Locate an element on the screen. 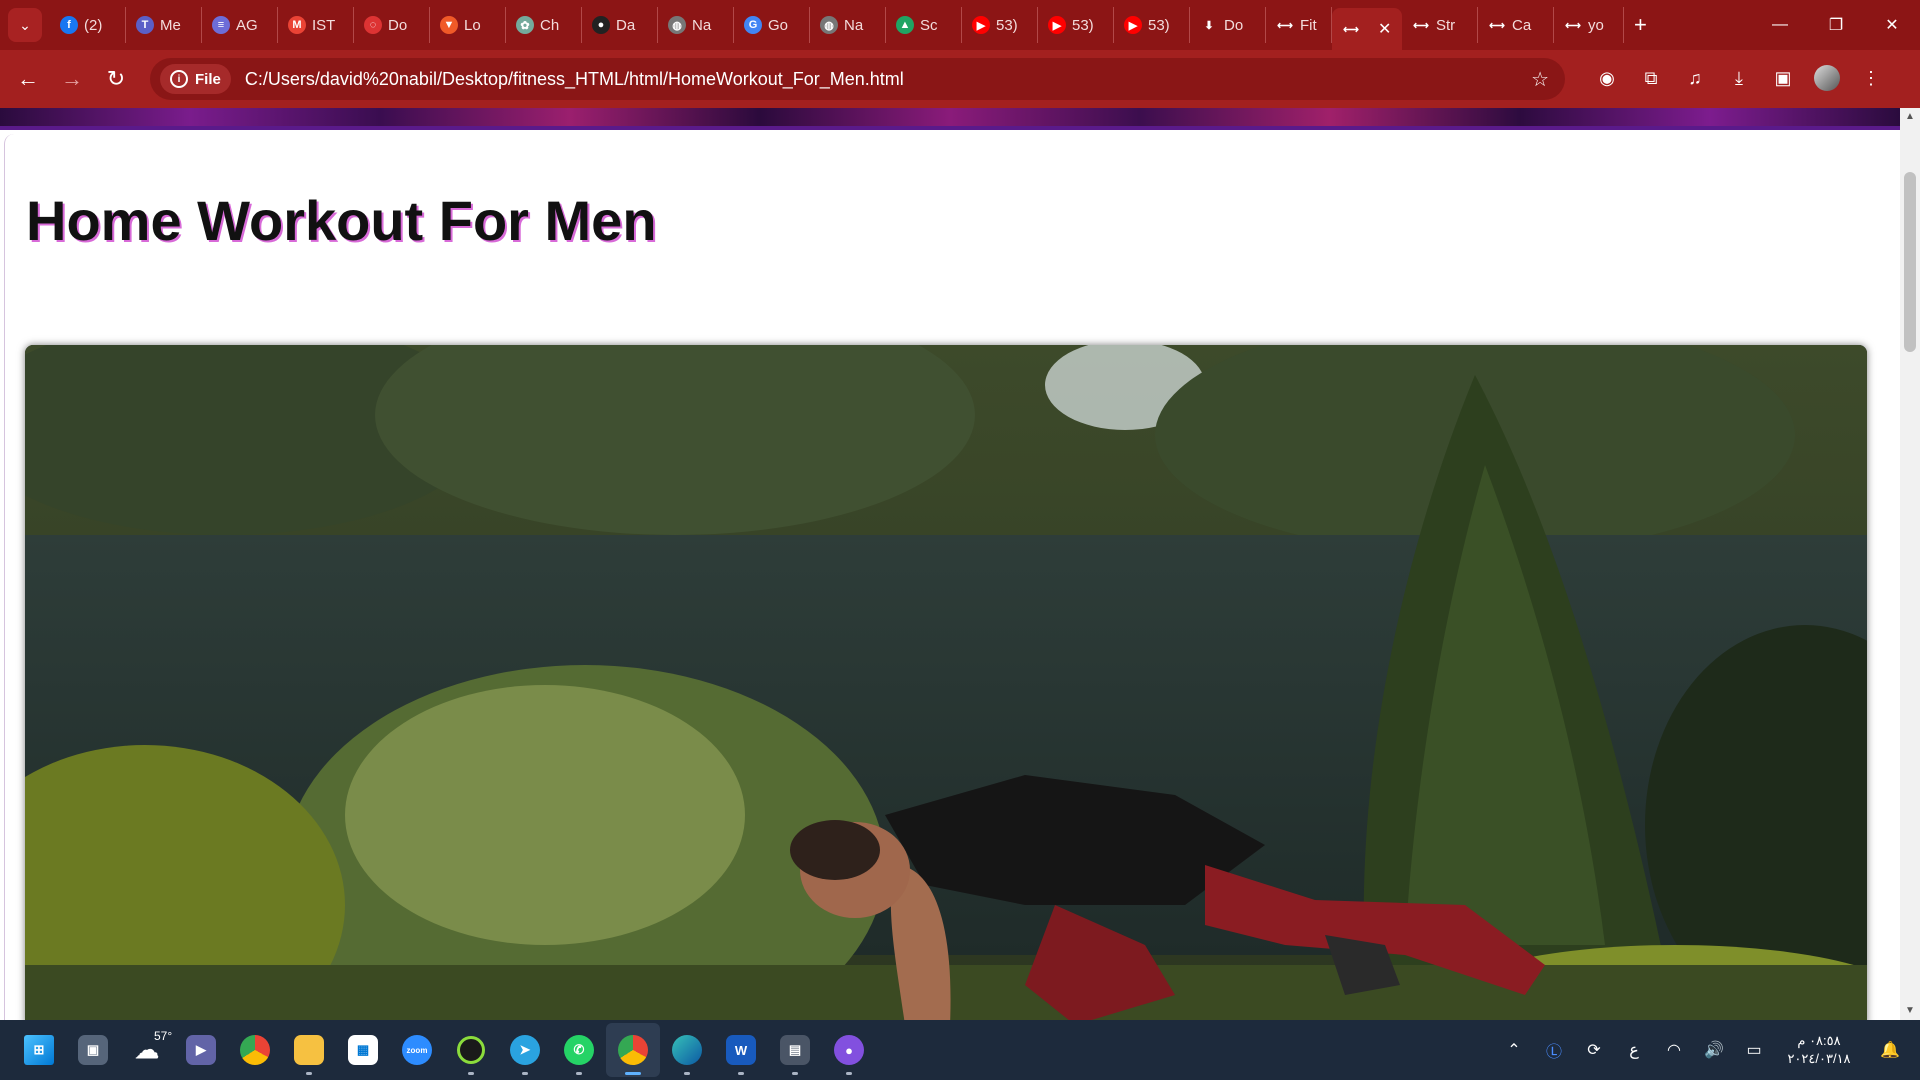 The width and height of the screenshot is (1920, 1080). task-view-button: ▣ is located at coordinates (93, 1050).